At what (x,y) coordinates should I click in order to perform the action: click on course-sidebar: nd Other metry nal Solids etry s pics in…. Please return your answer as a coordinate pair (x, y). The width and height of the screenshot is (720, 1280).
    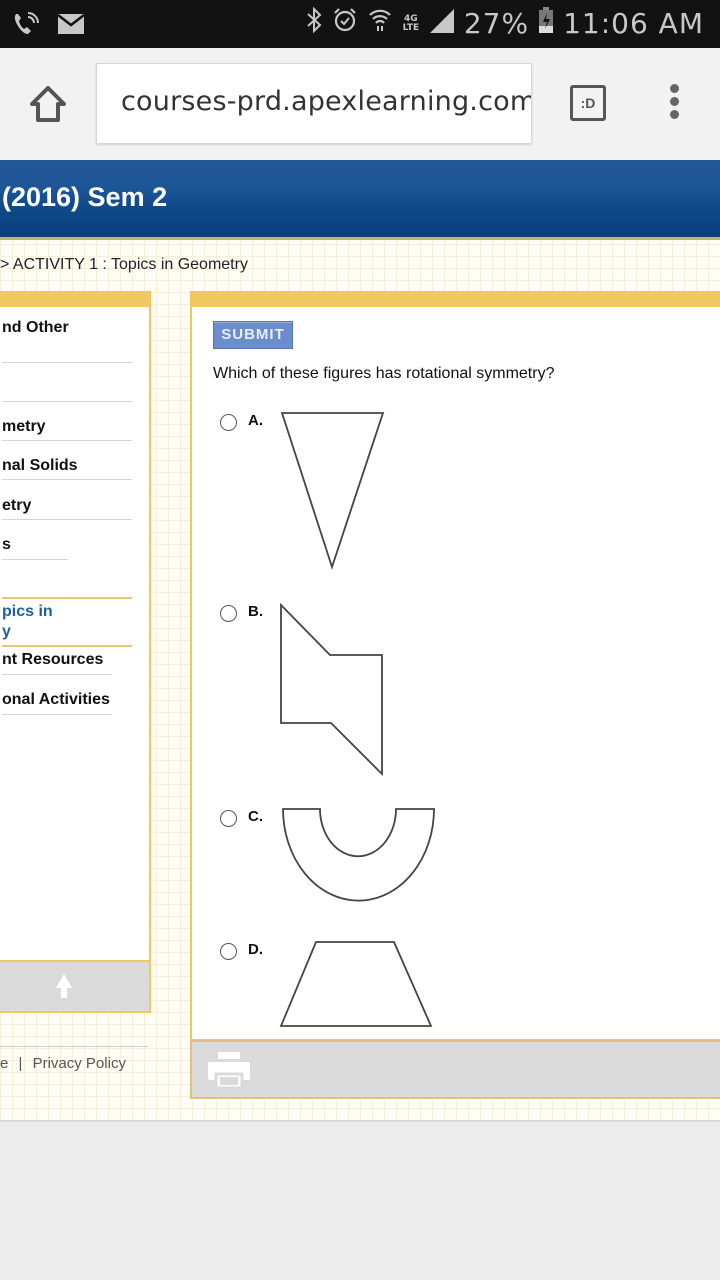
    Looking at the image, I should click on (75, 652).